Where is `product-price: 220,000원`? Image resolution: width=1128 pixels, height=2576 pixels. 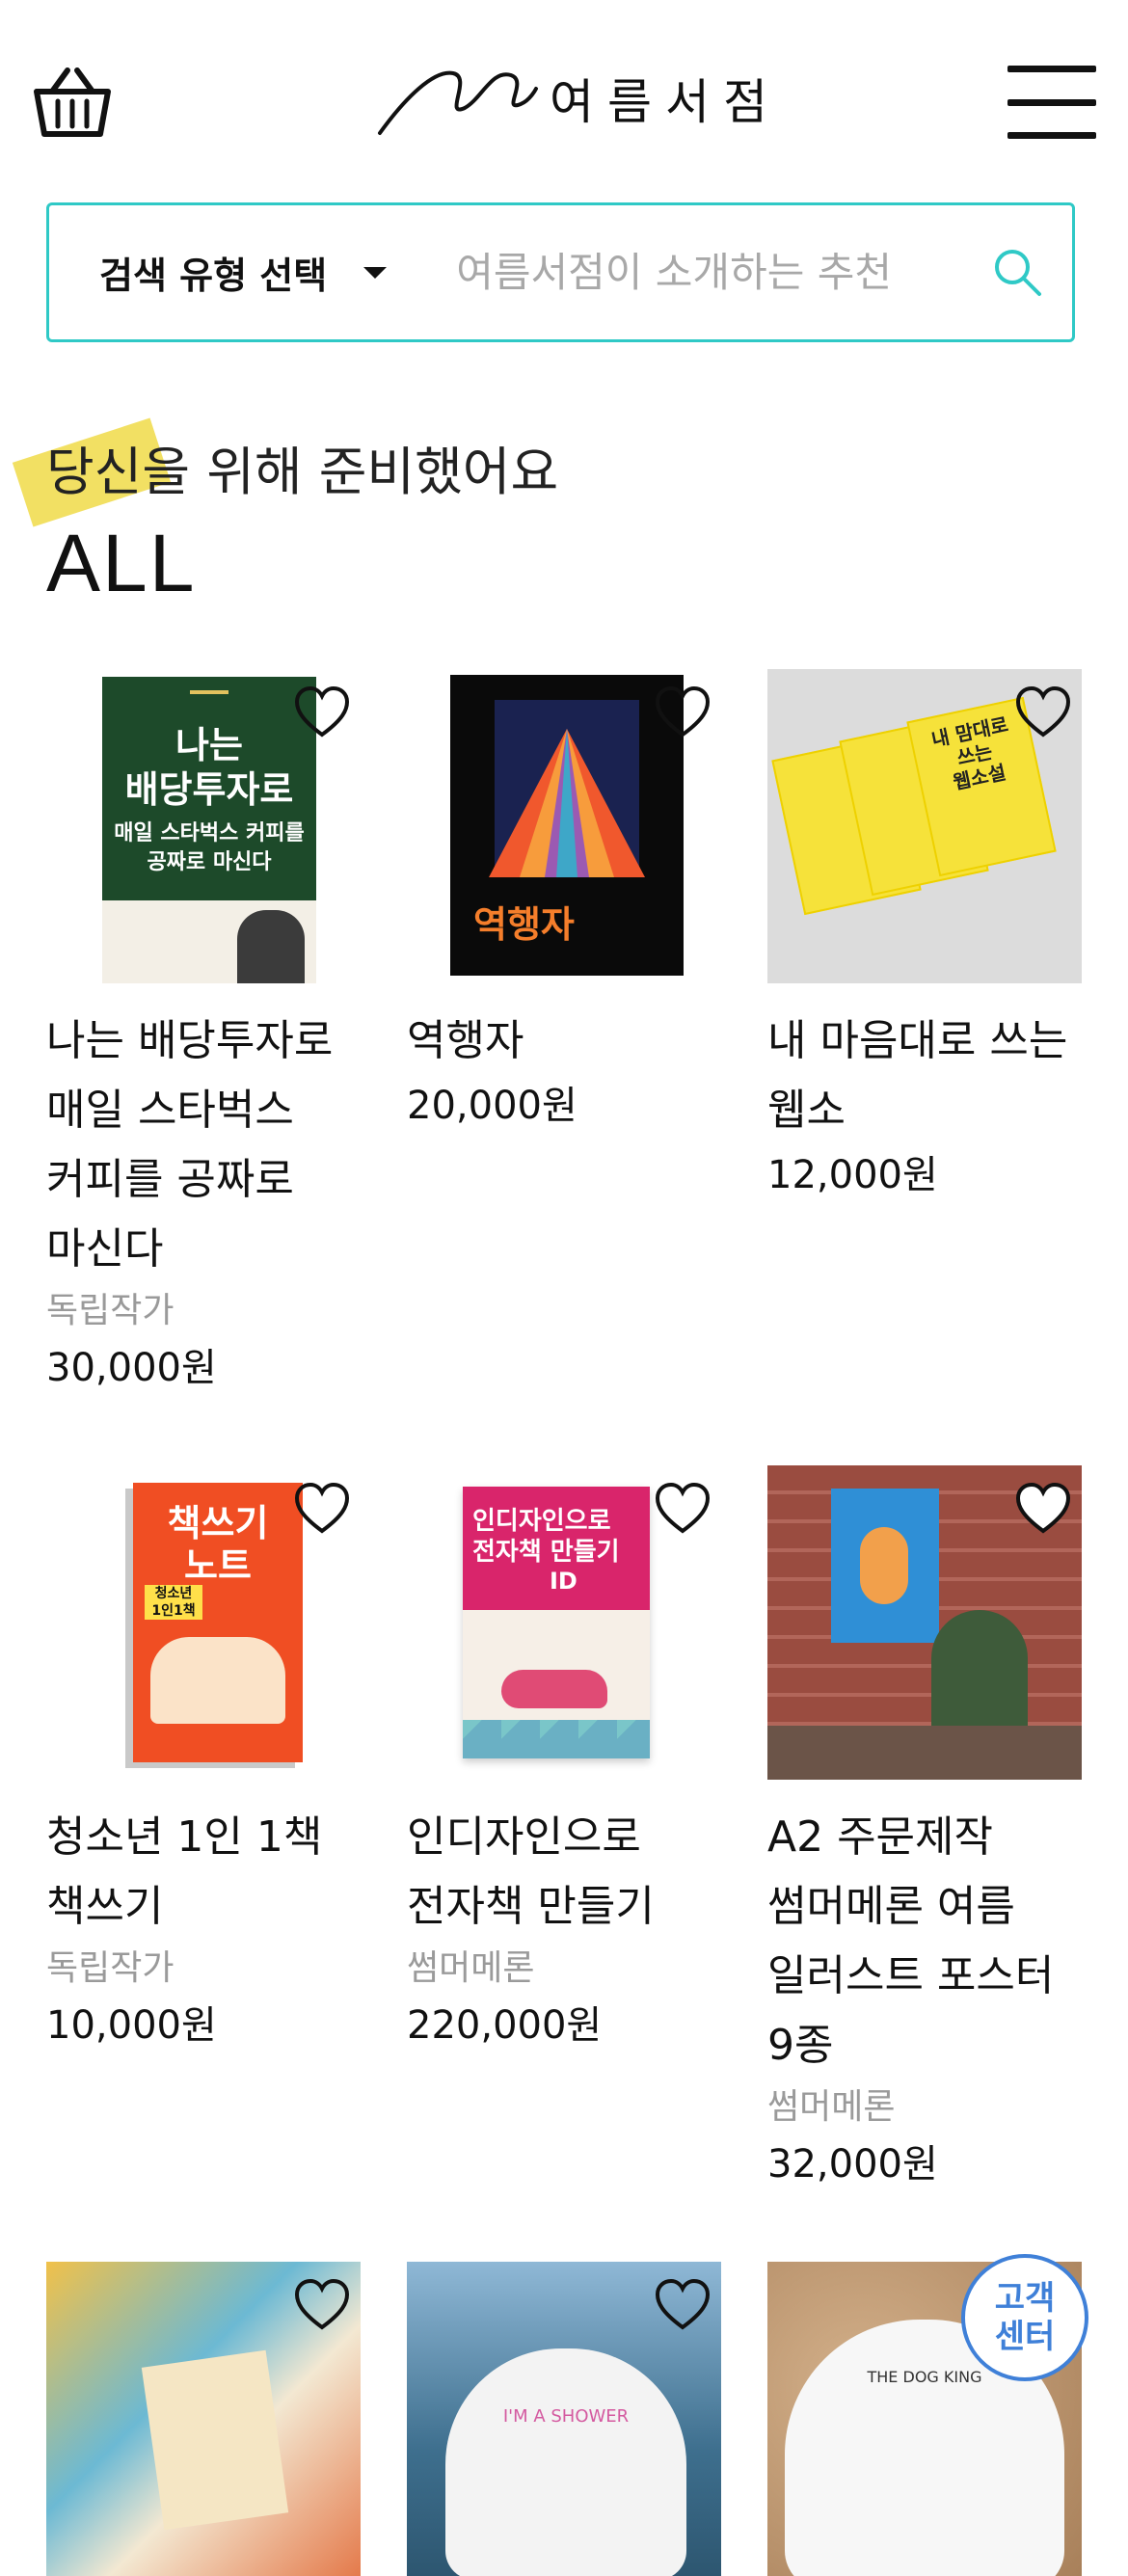
product-price: 220,000원 is located at coordinates (505, 2025).